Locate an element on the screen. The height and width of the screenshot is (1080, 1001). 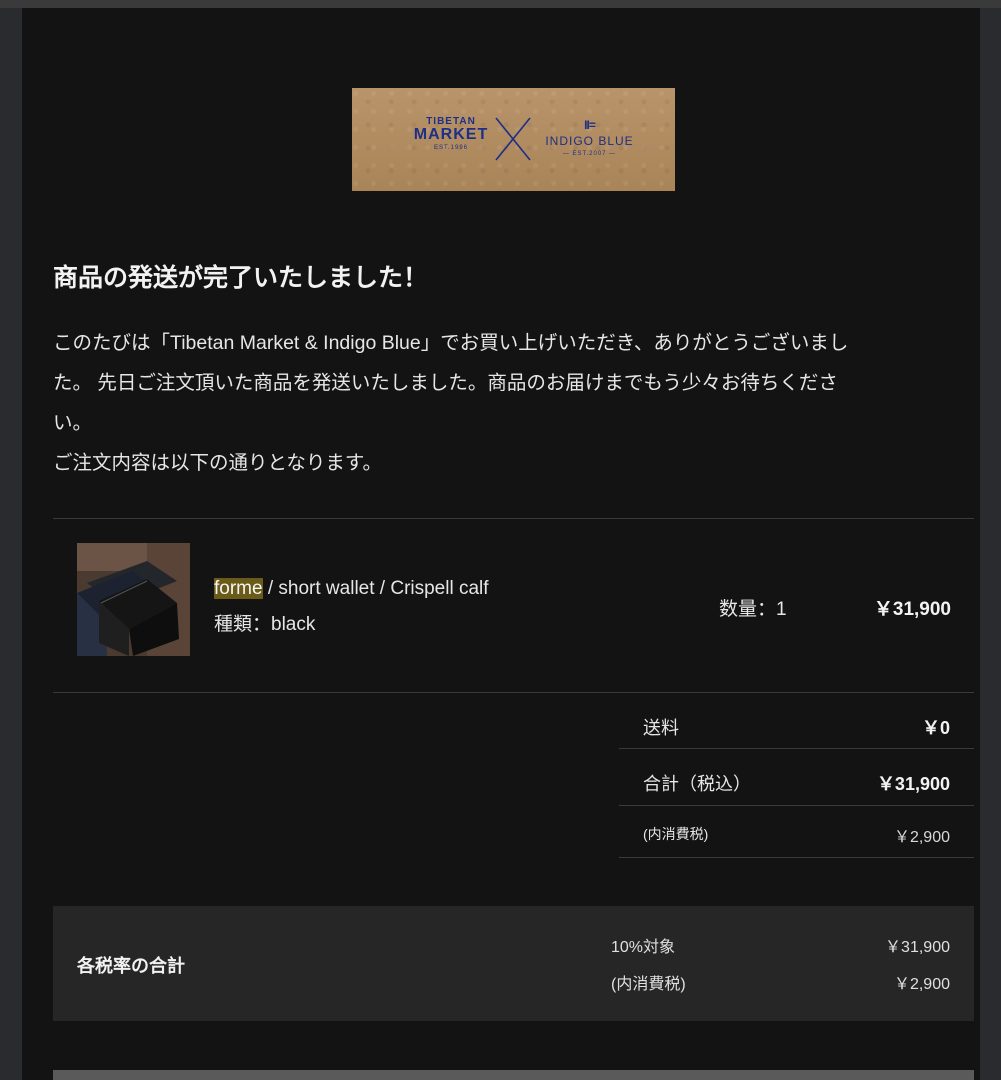
indigo-logo-est: — EST.2007 — is located at coordinates (589, 154).